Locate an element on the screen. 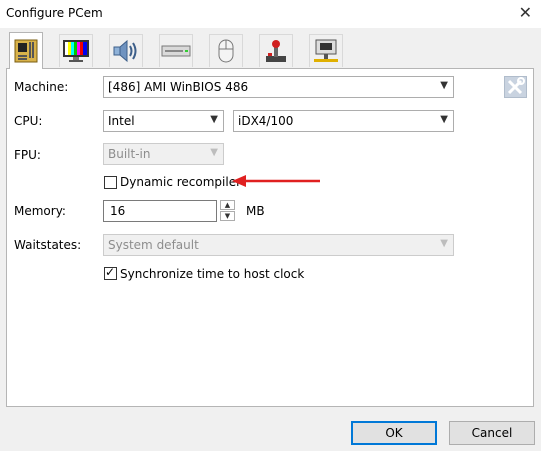 The width and height of the screenshot is (541, 451). tab-machine is located at coordinates (26, 50).